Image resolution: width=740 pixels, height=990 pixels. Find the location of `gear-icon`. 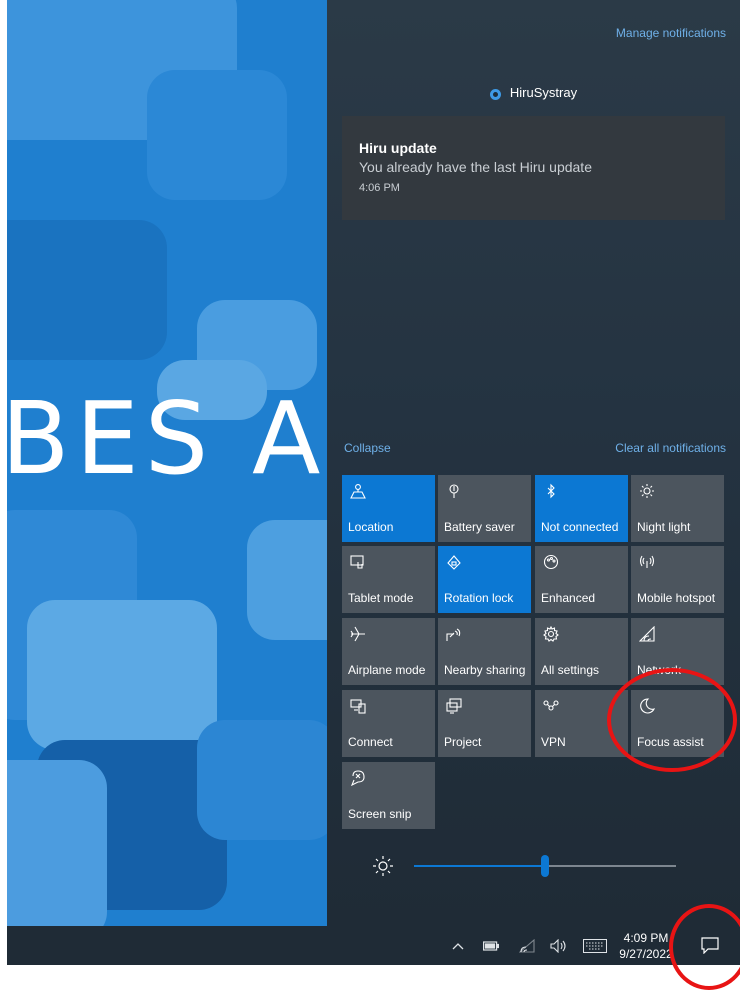

gear-icon is located at coordinates (551, 634).